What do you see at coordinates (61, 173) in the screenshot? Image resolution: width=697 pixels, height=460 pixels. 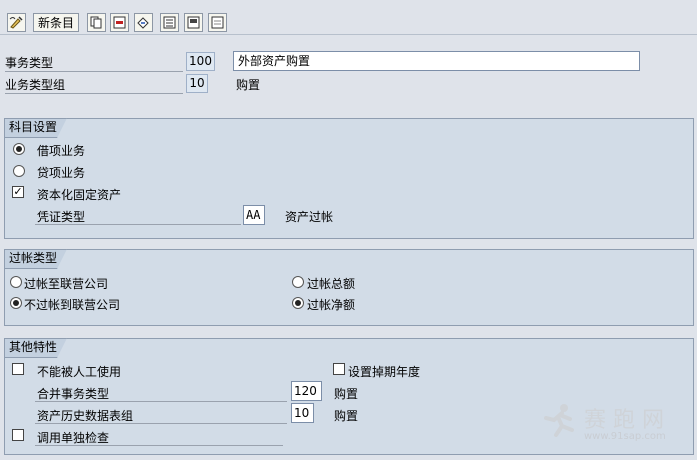 I see `credit-label: 贷项业务` at bounding box center [61, 173].